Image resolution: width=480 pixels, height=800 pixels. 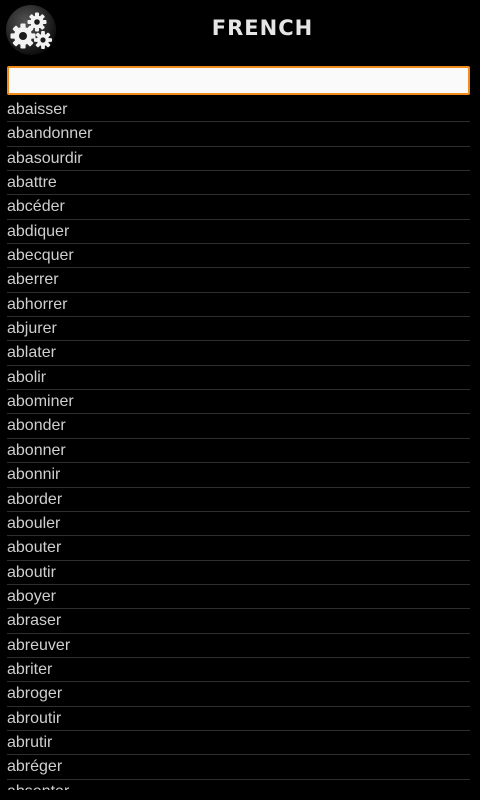 I want to click on word-list-item: abroutir, so click(x=238, y=719).